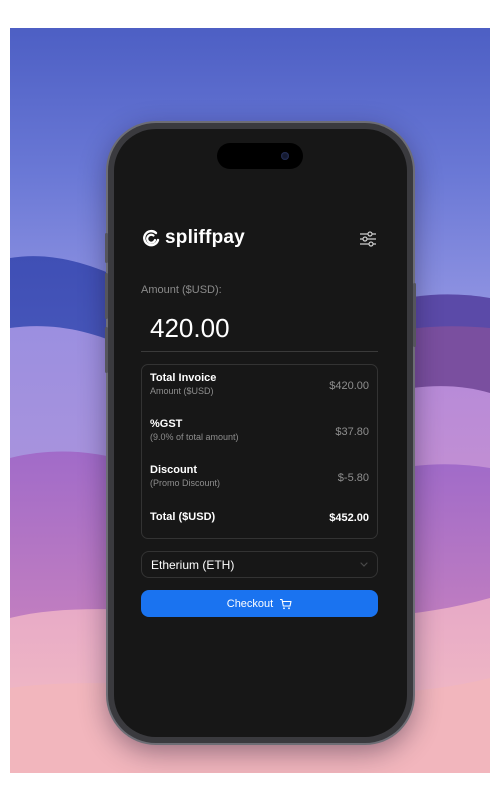 This screenshot has width=500, height=800. Describe the element at coordinates (259, 389) in the screenshot. I see `summary-row-invoice: Total Invoice Amount ($USD) $420.00` at that location.